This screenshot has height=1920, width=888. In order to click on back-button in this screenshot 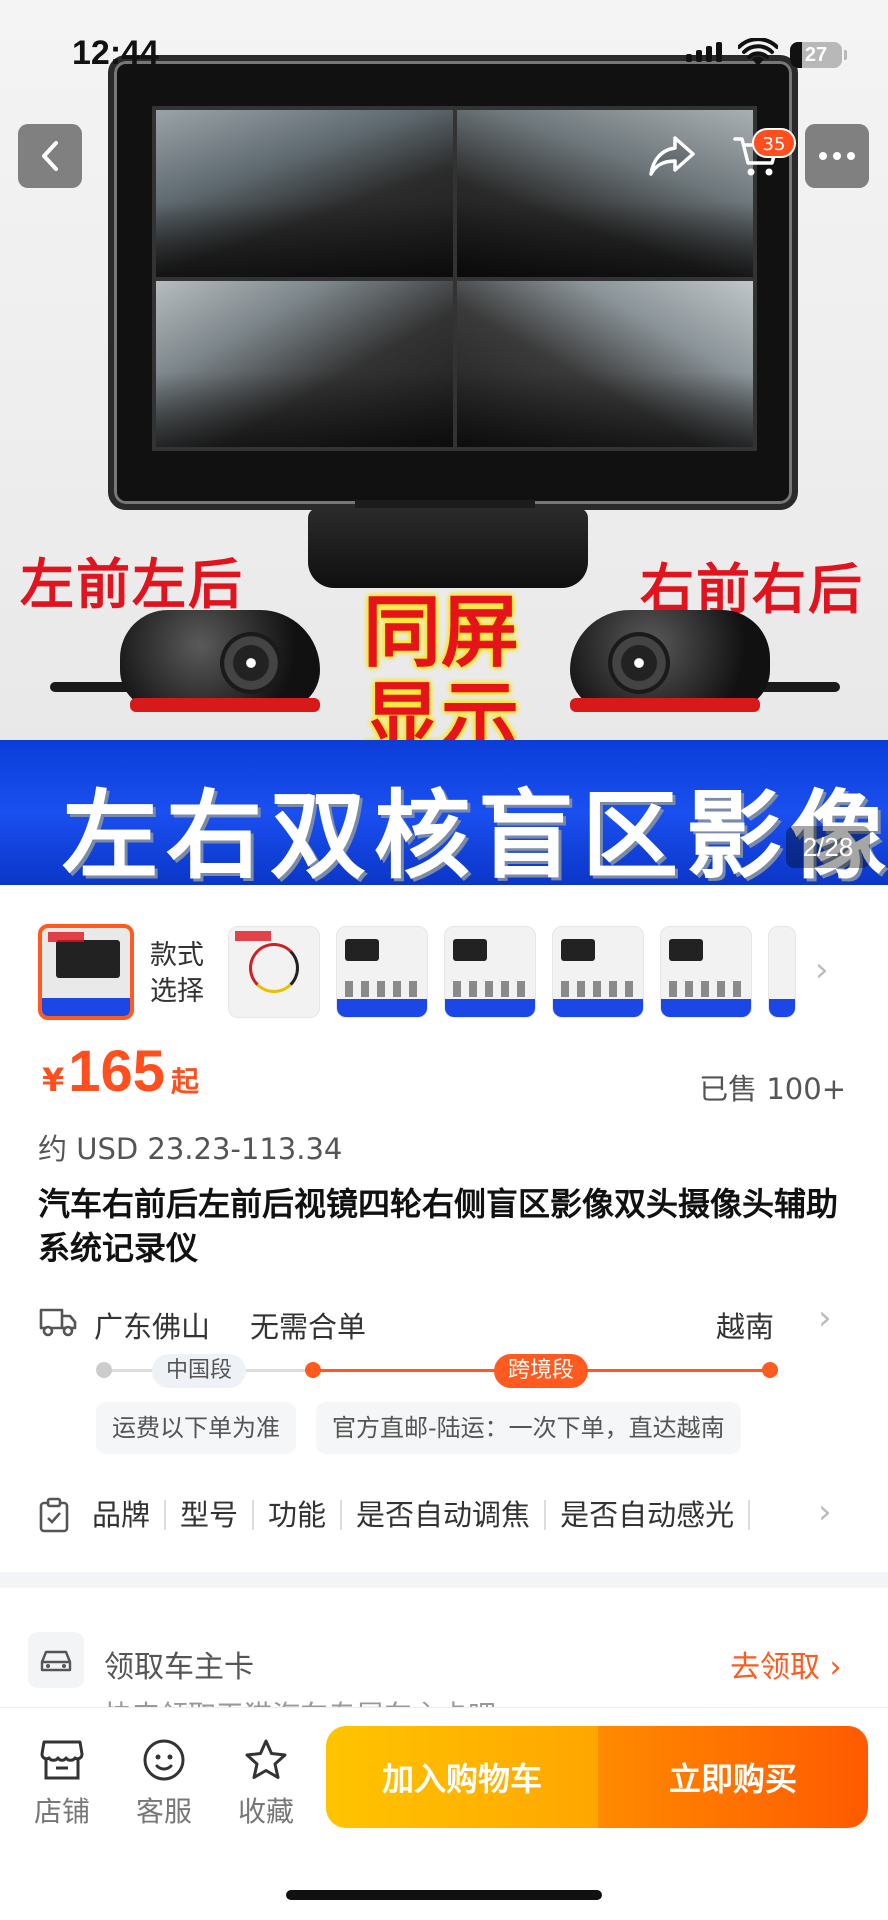, I will do `click(50, 156)`.